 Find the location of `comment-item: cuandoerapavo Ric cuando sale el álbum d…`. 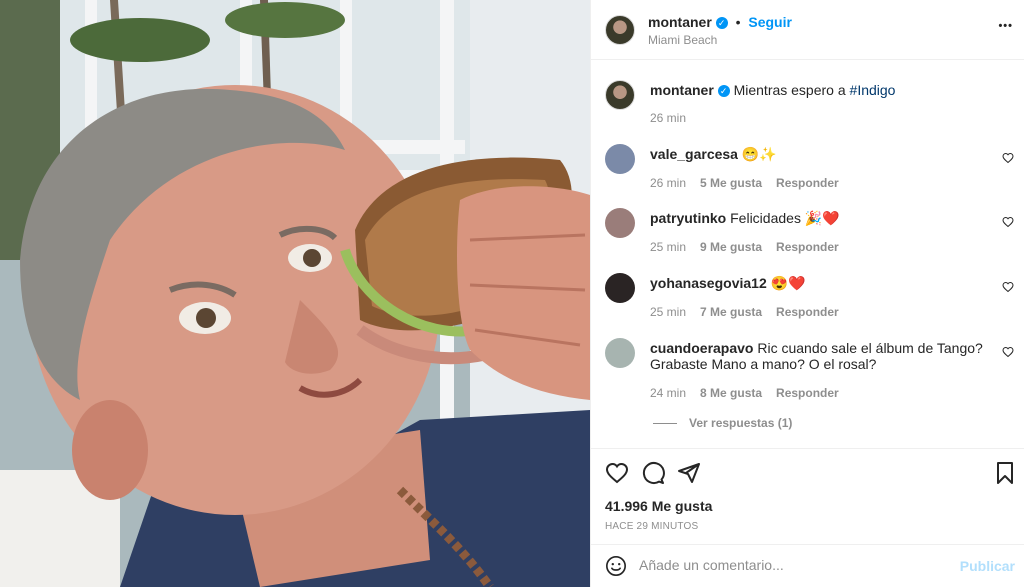

comment-item: cuandoerapavo Ric cuando sale el álbum d… is located at coordinates (820, 356).